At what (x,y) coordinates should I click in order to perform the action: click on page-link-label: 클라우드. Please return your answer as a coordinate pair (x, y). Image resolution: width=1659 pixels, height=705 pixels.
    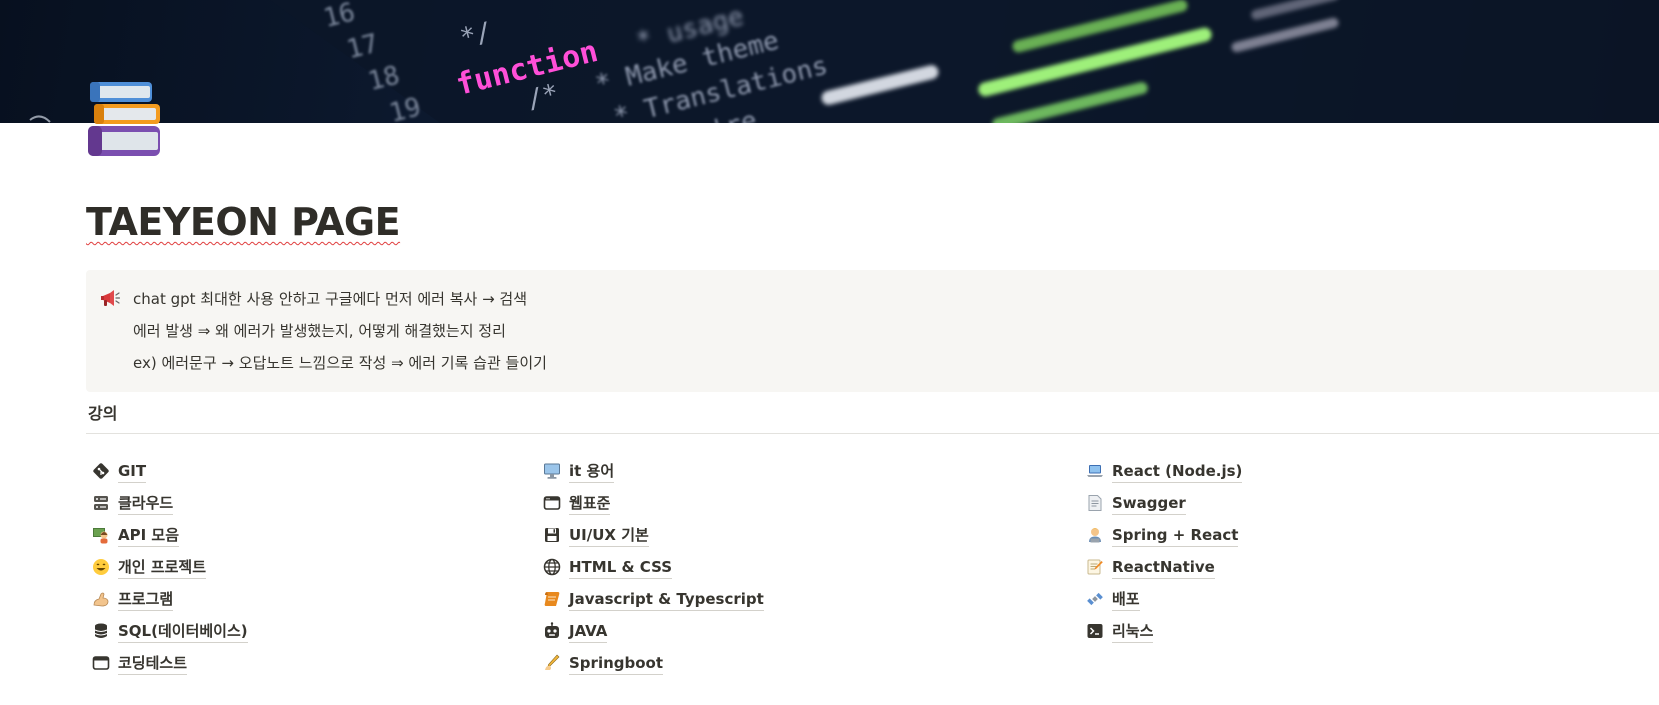
    Looking at the image, I should click on (146, 503).